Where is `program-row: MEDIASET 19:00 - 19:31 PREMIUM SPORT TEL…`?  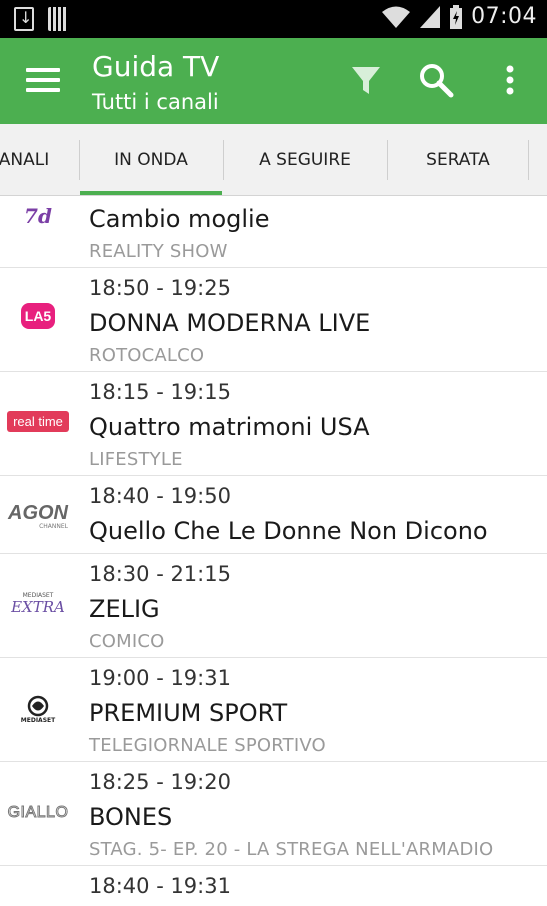 program-row: MEDIASET 19:00 - 19:31 PREMIUM SPORT TEL… is located at coordinates (273, 710).